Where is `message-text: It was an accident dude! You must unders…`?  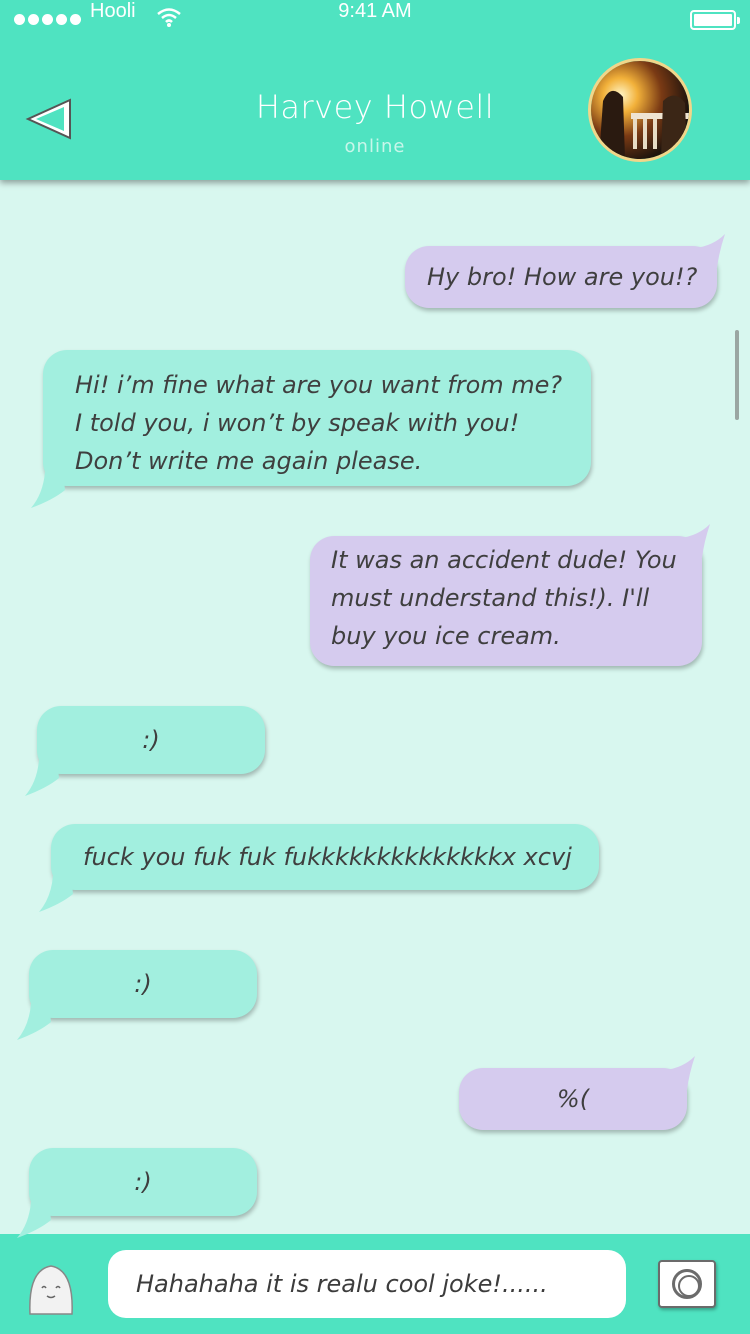 message-text: It was an accident dude! You must unders… is located at coordinates (504, 598).